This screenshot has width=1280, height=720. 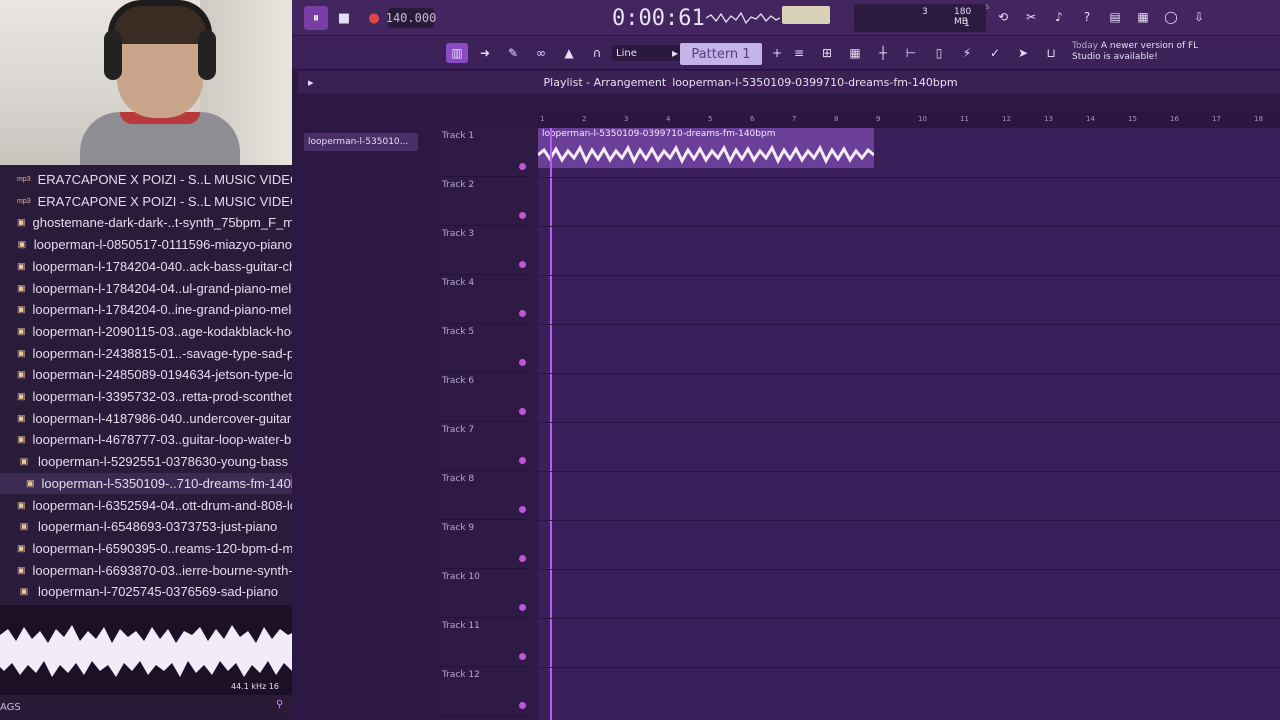 I want to click on track-header: Track 8, so click(x=484, y=495).